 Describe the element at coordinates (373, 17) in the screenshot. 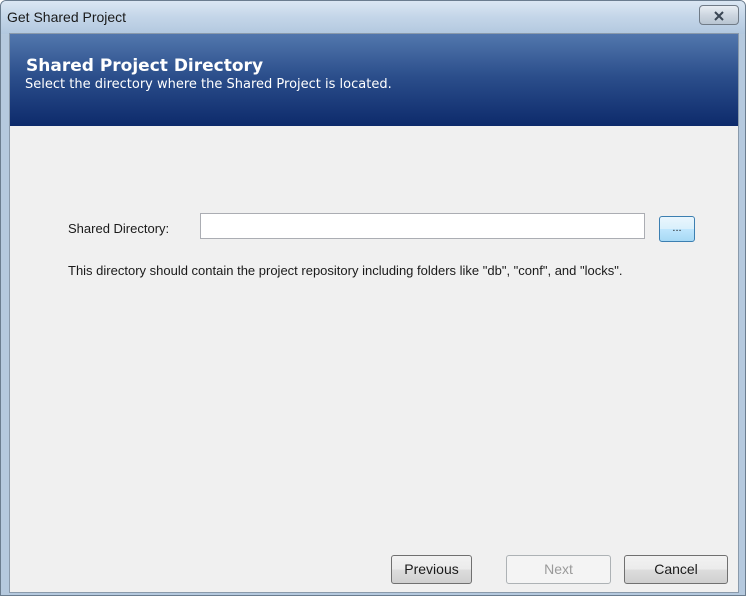

I see `title-bar: Get Shared Project` at that location.